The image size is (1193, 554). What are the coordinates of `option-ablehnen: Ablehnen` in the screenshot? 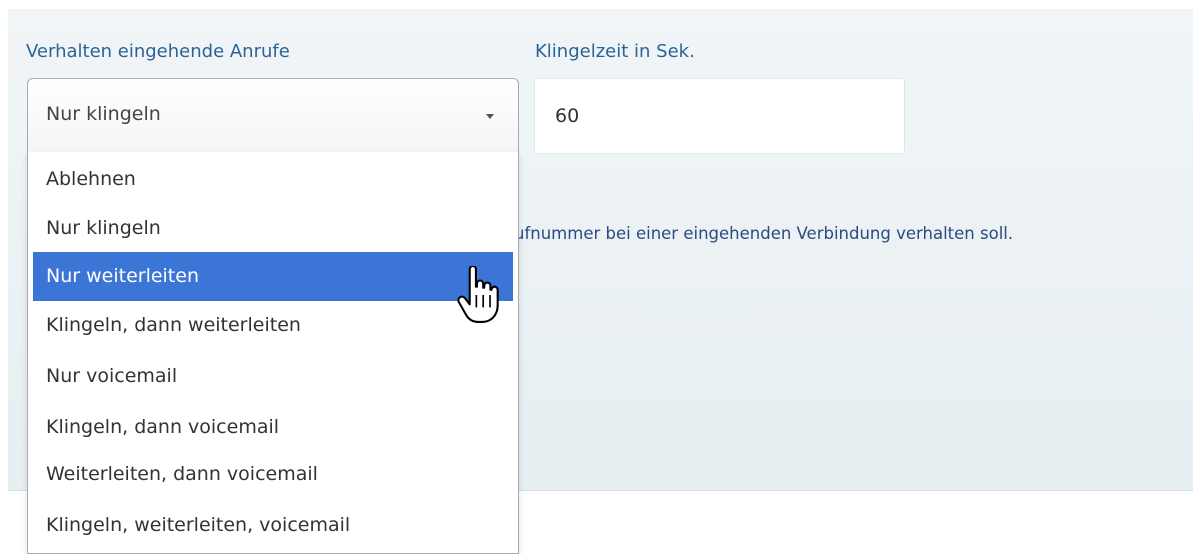 It's located at (273, 179).